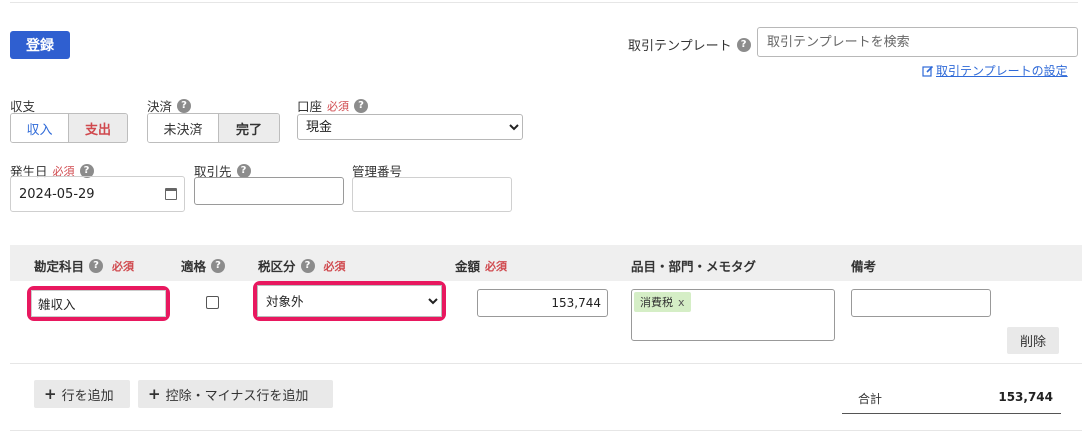 This screenshot has height=433, width=1086. Describe the element at coordinates (84, 266) in the screenshot. I see `th-account-item: 勘定科目 ? 必須` at that location.